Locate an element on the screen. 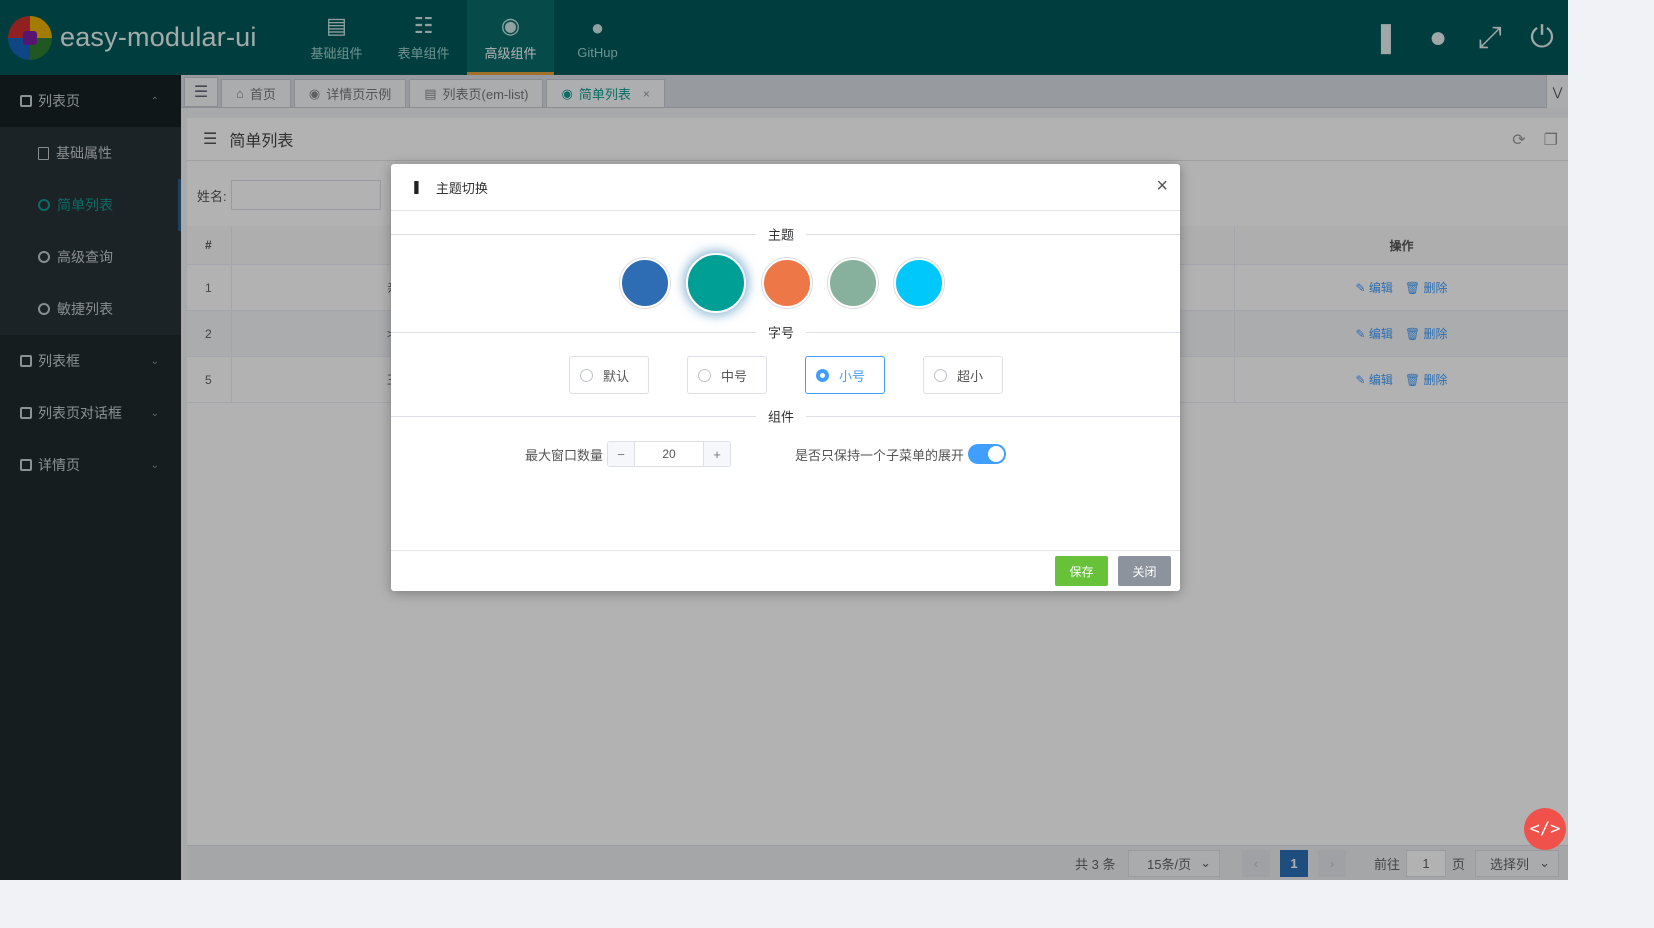  single-submenu-field: 是否只保持一个子菜单的展开 is located at coordinates (901, 454).